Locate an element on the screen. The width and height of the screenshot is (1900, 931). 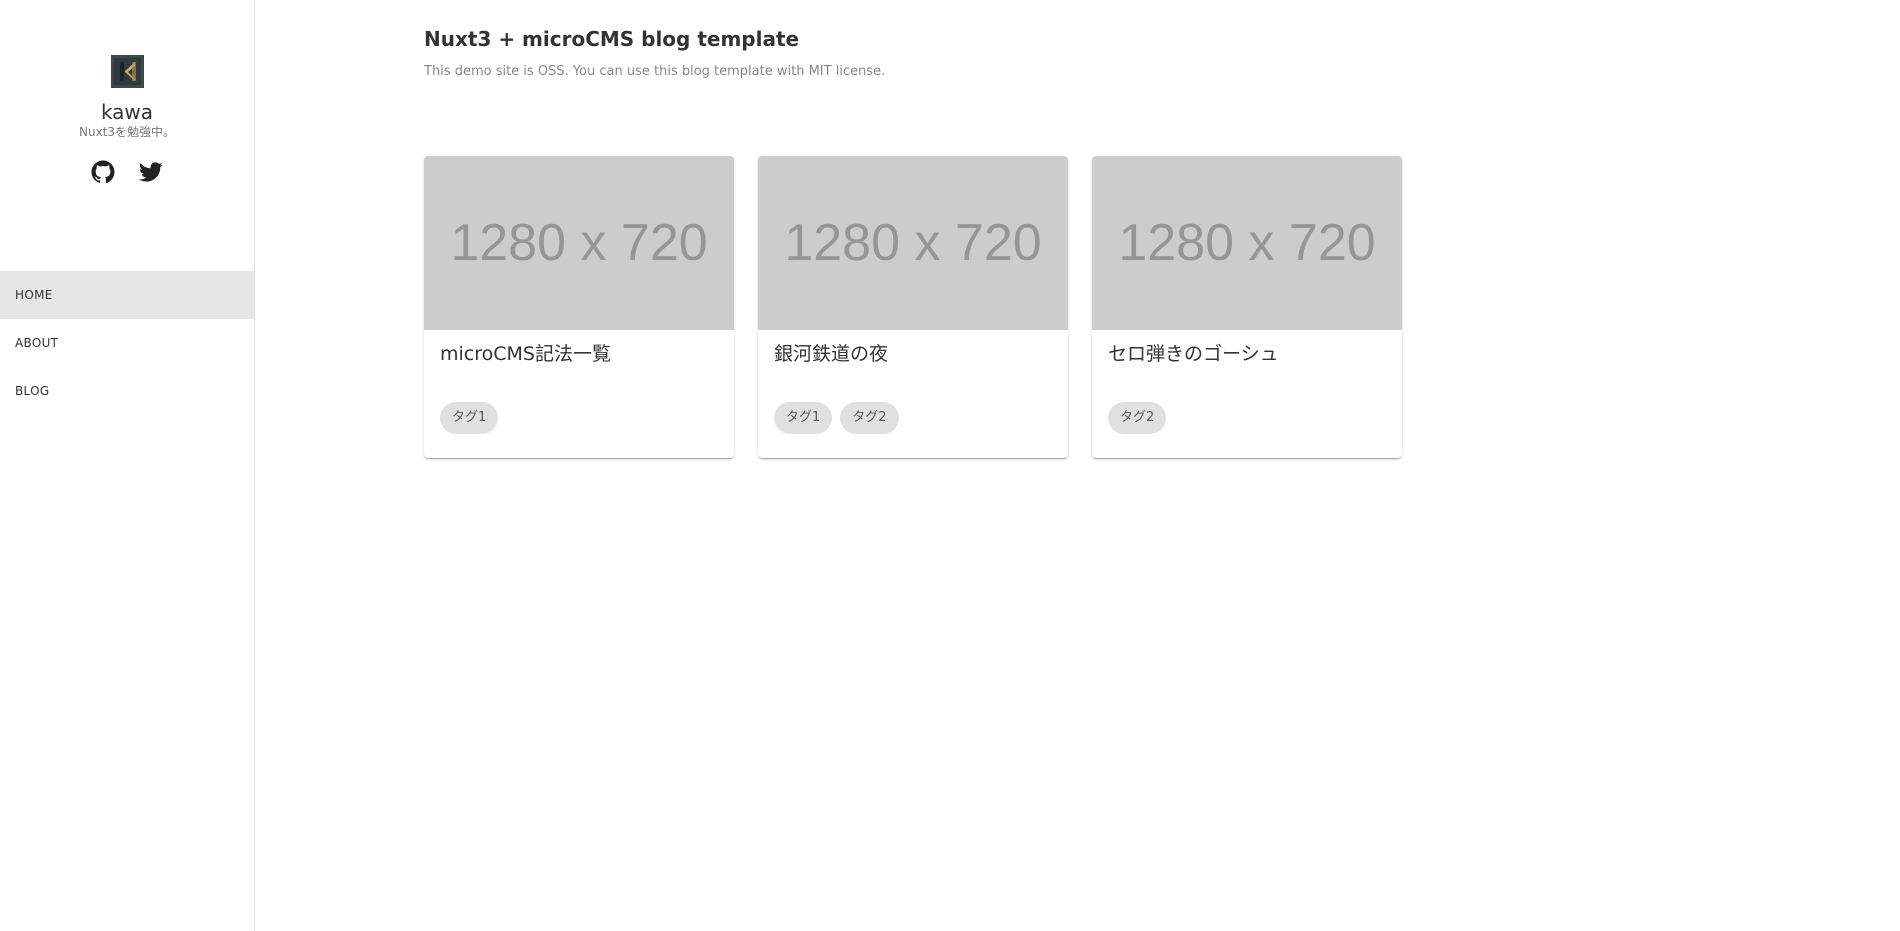
page-title: Nuxt3 + microCMS blog template is located at coordinates (612, 39).